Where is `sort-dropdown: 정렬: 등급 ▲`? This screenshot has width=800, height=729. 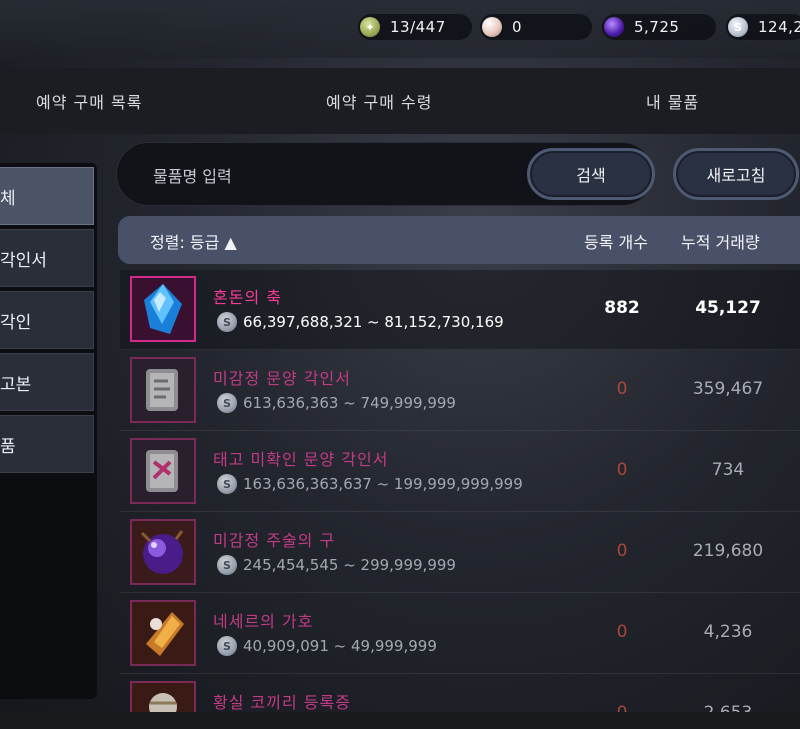 sort-dropdown: 정렬: 등급 ▲ is located at coordinates (193, 241).